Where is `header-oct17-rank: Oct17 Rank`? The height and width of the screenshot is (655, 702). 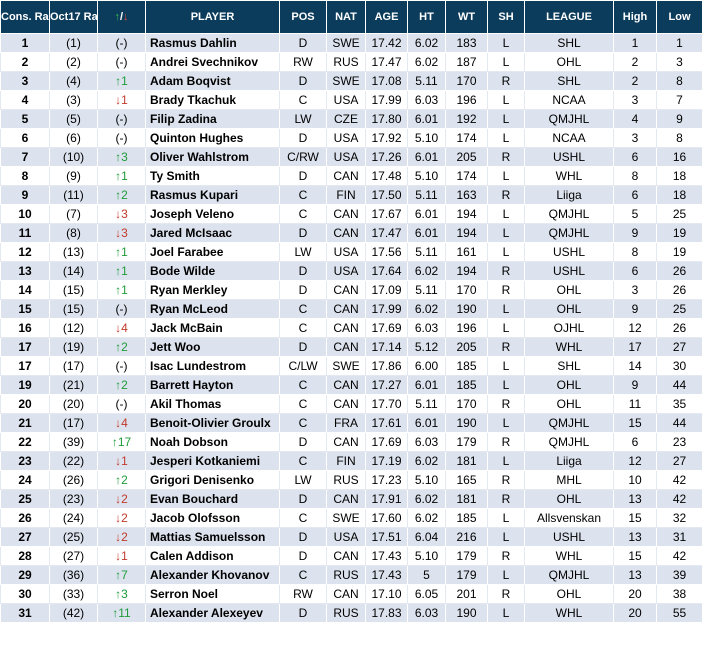
header-oct17-rank: Oct17 Rank is located at coordinates (73, 17).